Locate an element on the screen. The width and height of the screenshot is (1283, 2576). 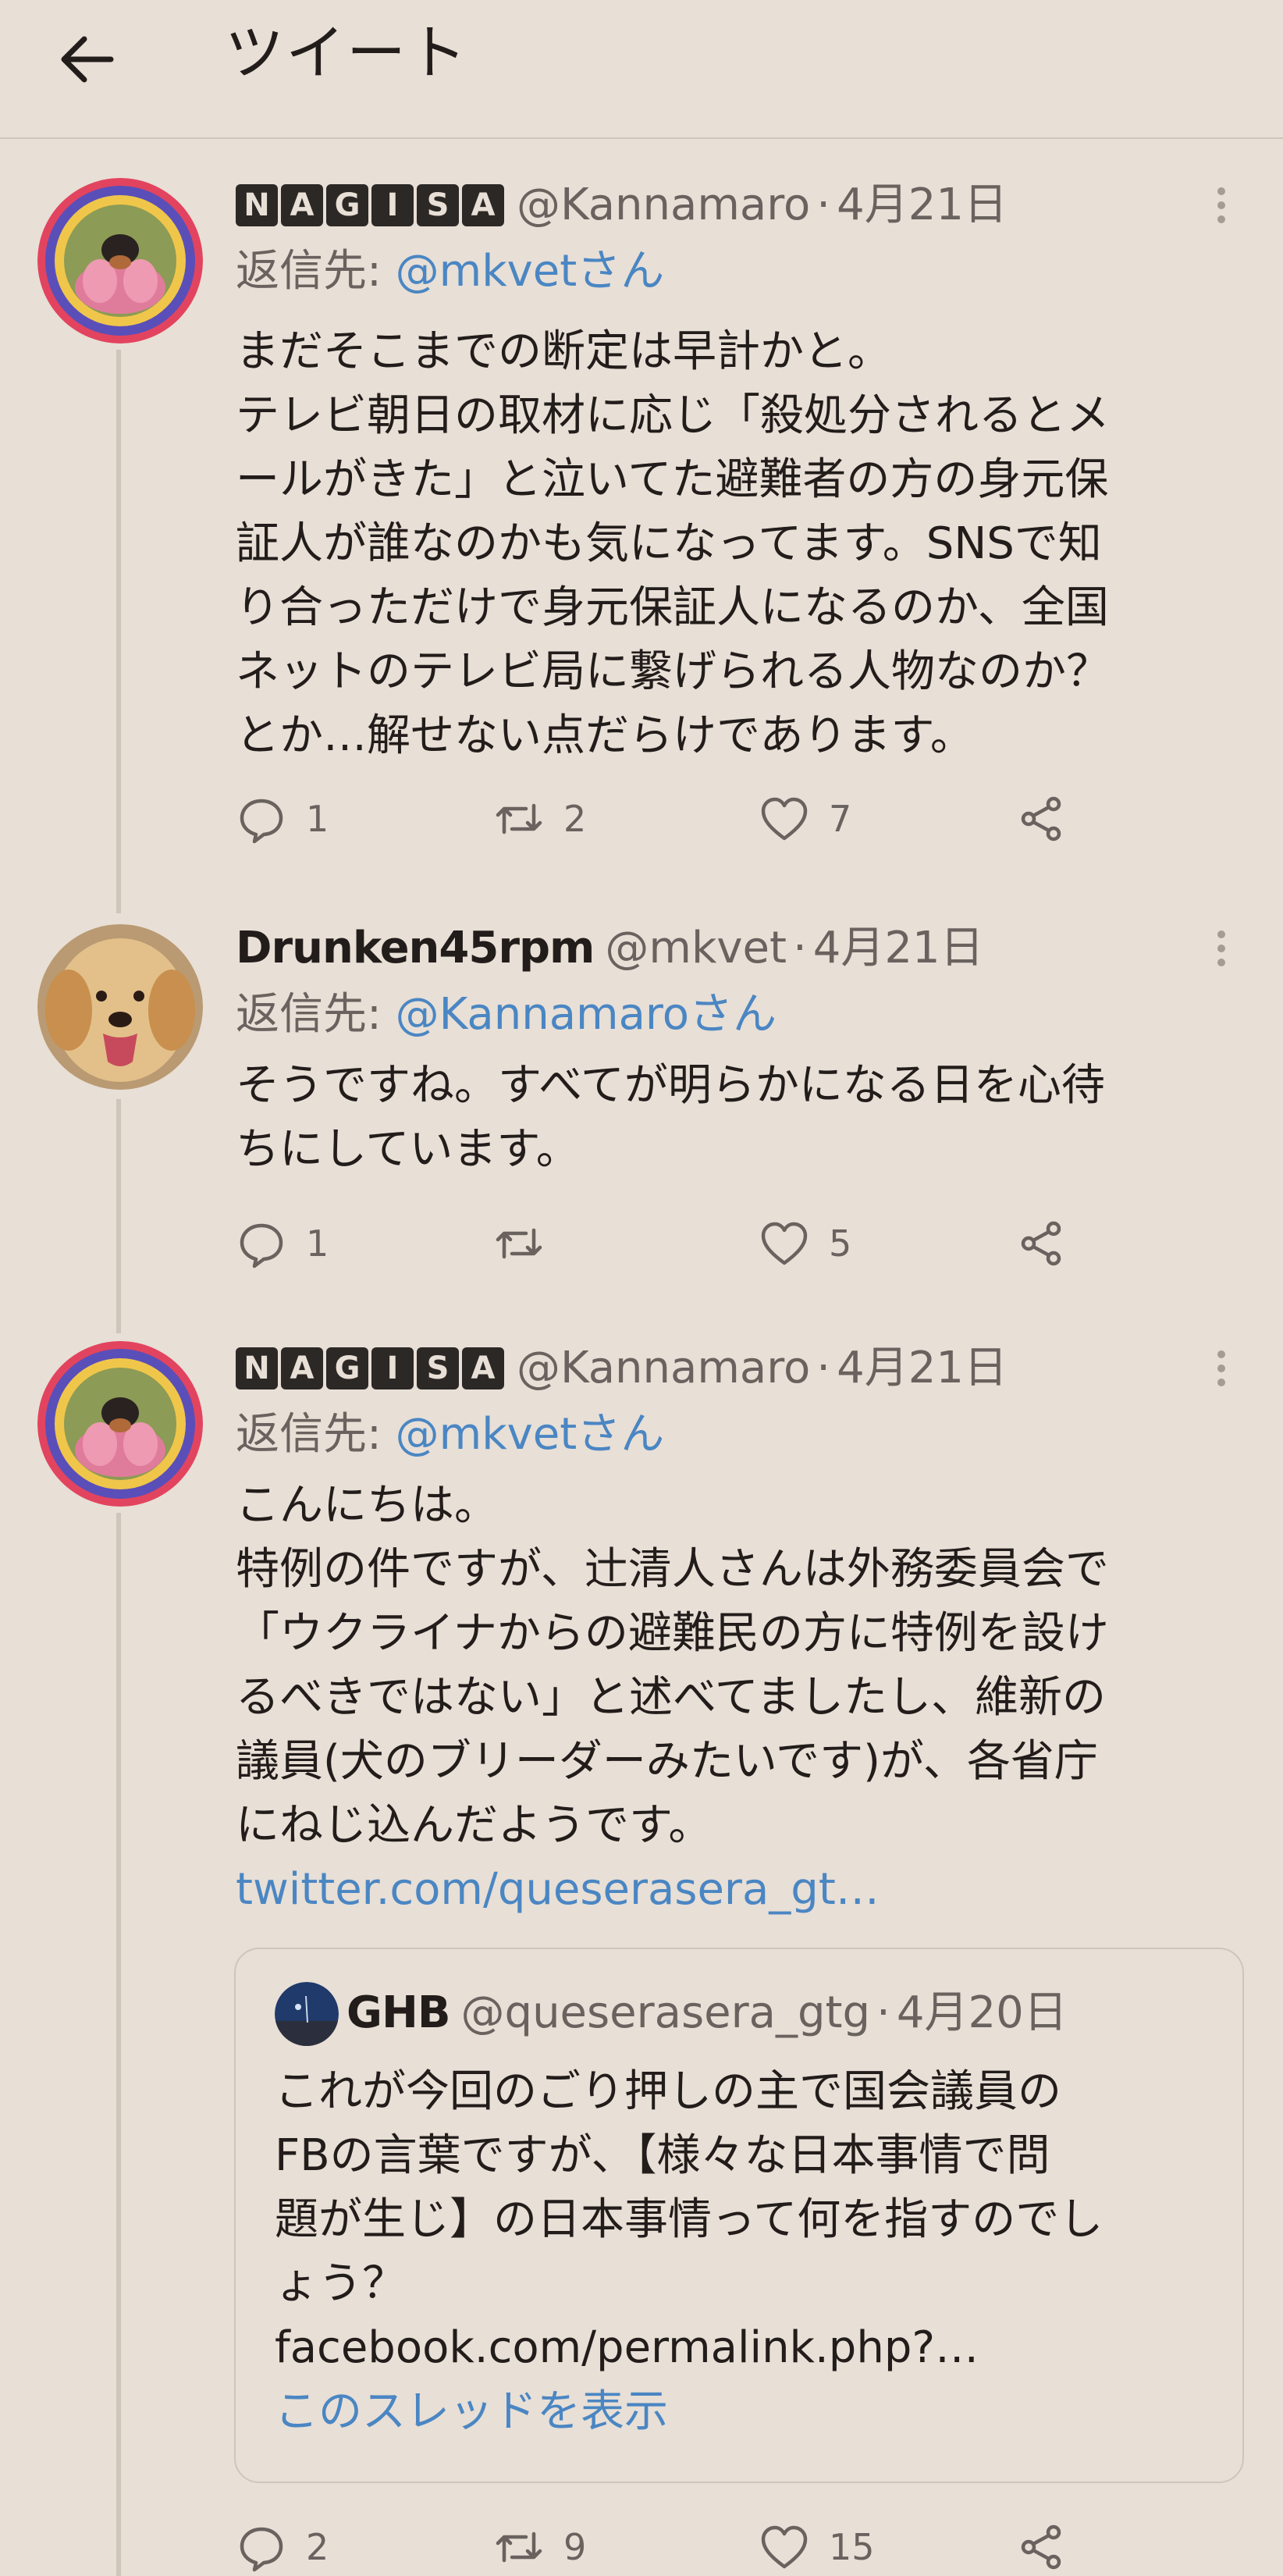
quoted-author: GHB @queserasera_gtg · 4月20日 is located at coordinates (708, 2013).